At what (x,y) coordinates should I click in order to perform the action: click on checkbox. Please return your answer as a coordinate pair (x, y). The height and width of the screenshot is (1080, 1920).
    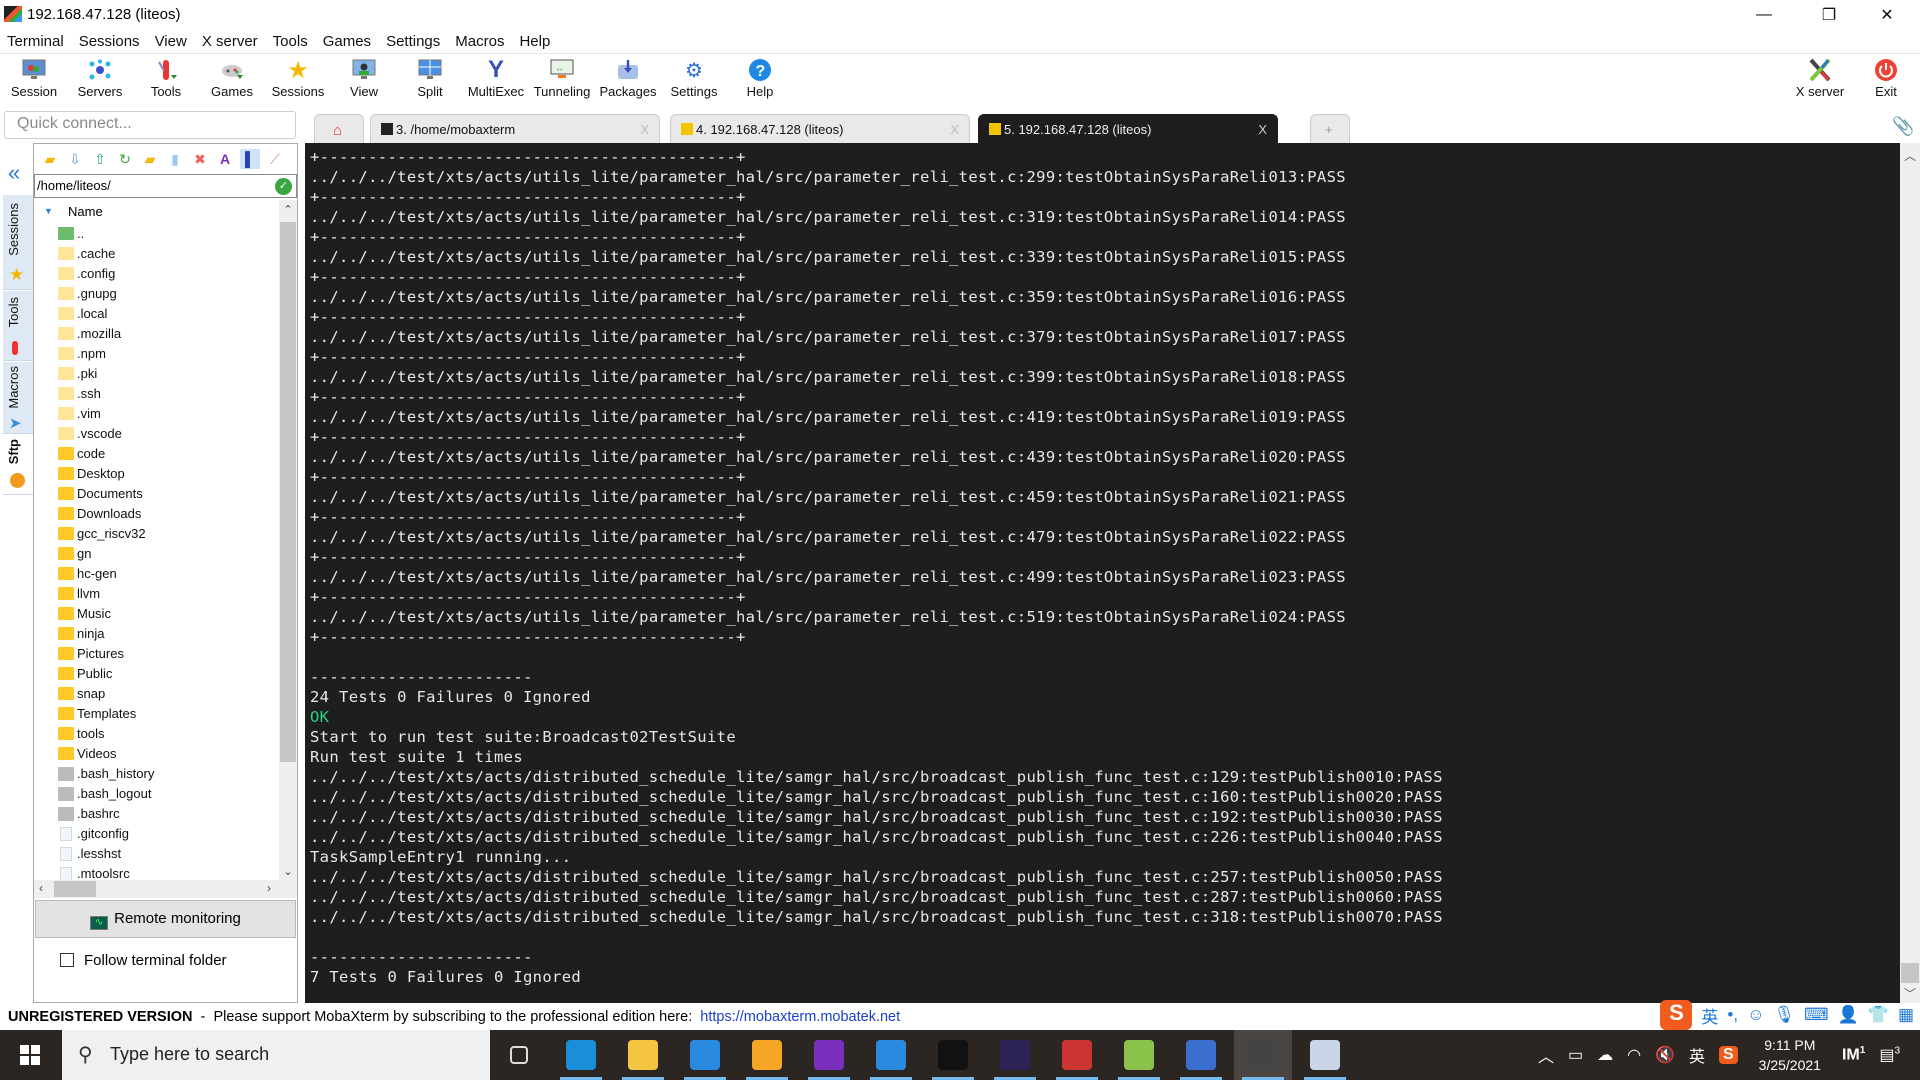
    Looking at the image, I should click on (67, 960).